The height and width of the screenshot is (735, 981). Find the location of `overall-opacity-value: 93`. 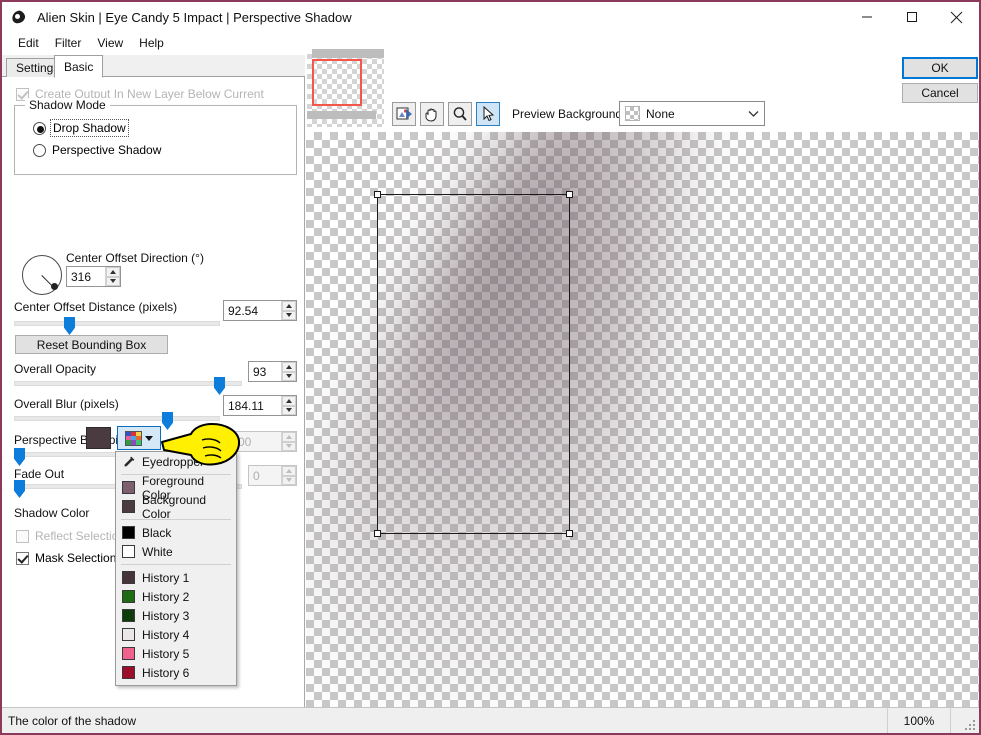

overall-opacity-value: 93 is located at coordinates (265, 371).